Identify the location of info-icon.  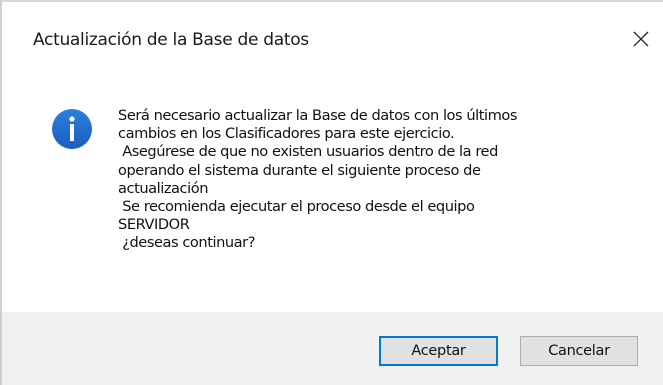
(72, 129).